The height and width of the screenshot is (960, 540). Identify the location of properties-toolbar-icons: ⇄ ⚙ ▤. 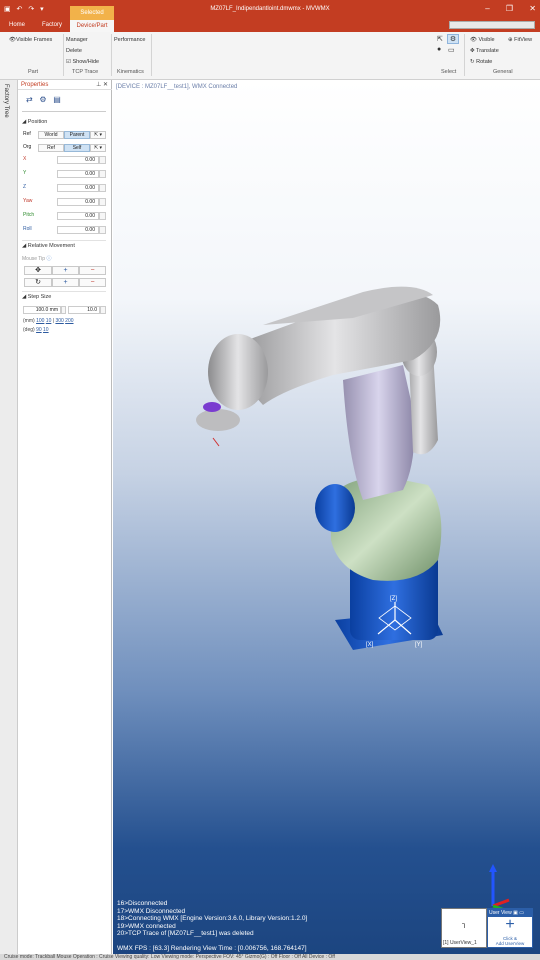
(43, 99).